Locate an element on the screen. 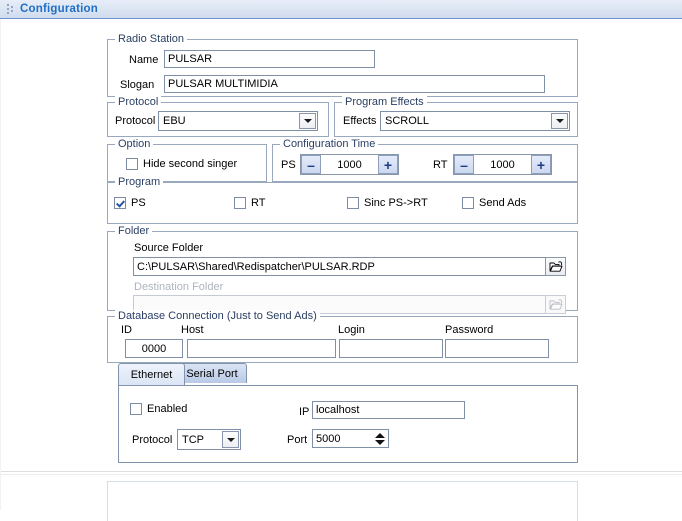  source-folder-browse-button is located at coordinates (555, 266).